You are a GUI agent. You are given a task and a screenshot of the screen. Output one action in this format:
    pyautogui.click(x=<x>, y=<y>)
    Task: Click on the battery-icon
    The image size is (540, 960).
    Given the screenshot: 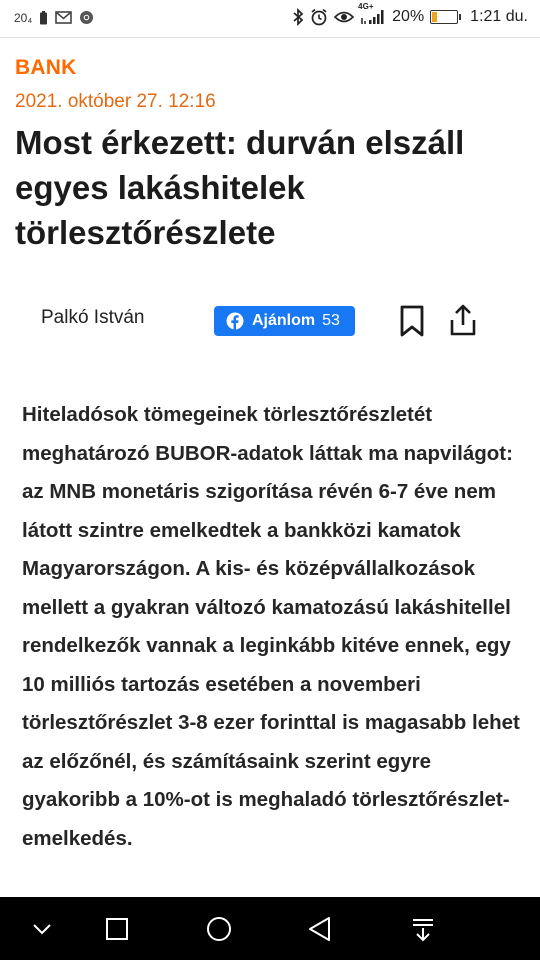 What is the action you would take?
    pyautogui.click(x=446, y=17)
    